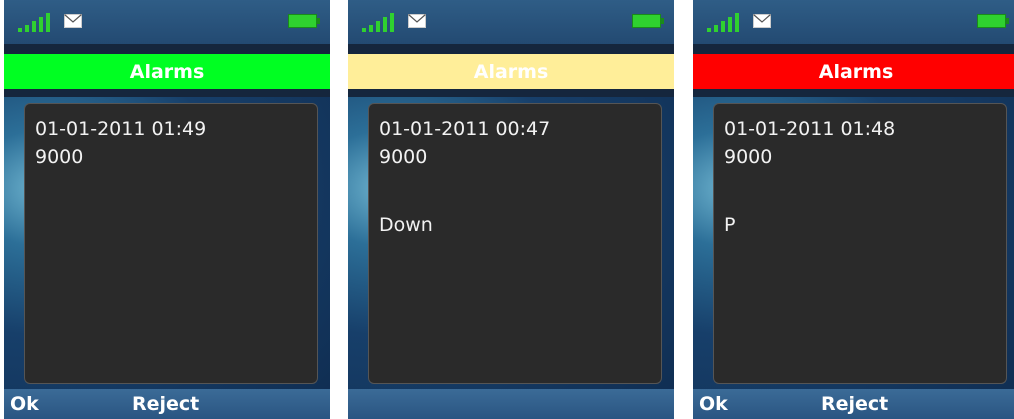 This screenshot has width=1014, height=419. I want to click on alarm-text: P, so click(730, 225).